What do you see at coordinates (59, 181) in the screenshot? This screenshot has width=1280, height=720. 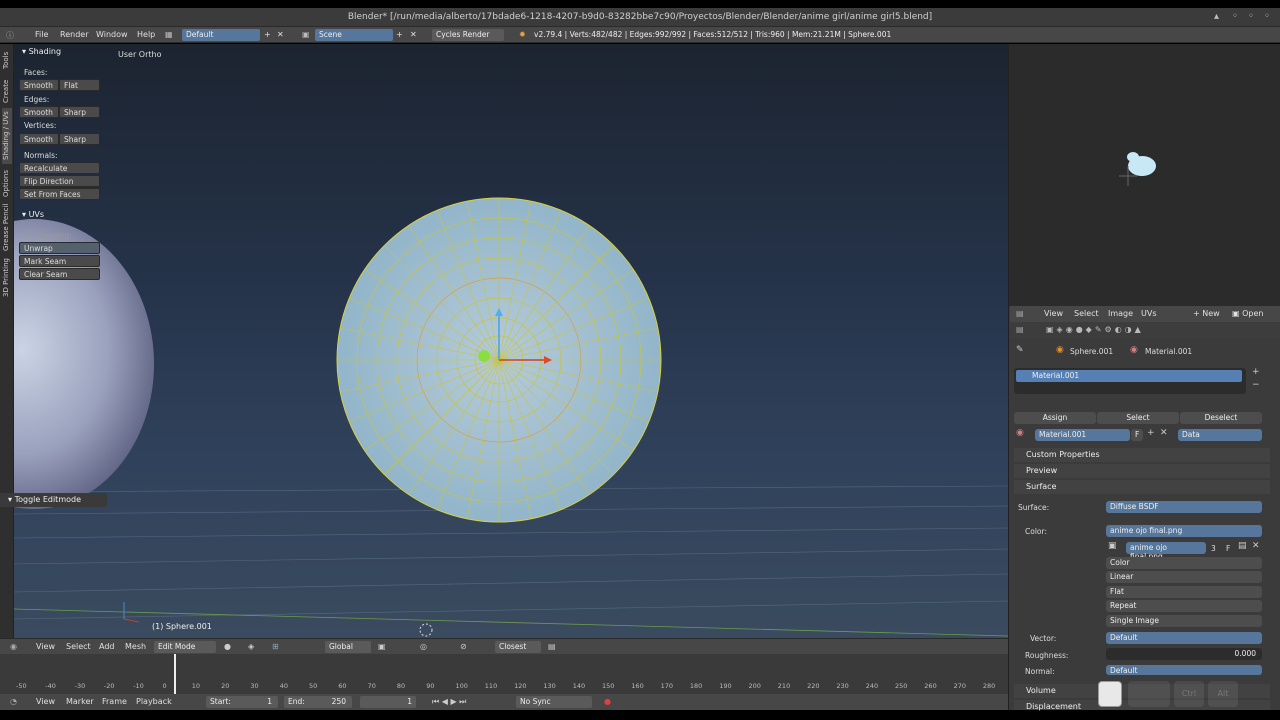 I see `flip-direction-button: Flip Direction` at bounding box center [59, 181].